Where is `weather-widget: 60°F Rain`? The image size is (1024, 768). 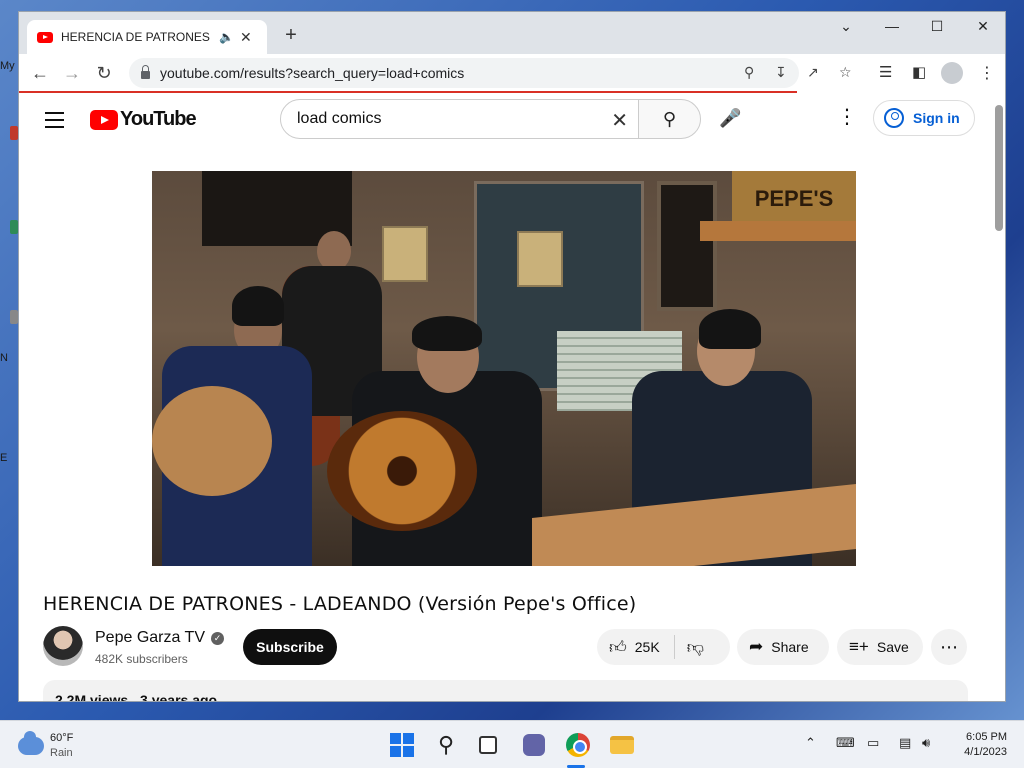
weather-widget: 60°F Rain is located at coordinates (45, 746).